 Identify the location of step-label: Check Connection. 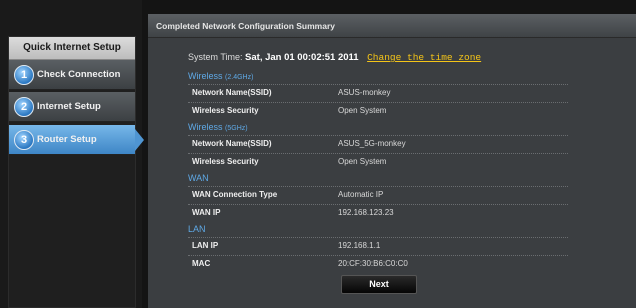
(79, 74).